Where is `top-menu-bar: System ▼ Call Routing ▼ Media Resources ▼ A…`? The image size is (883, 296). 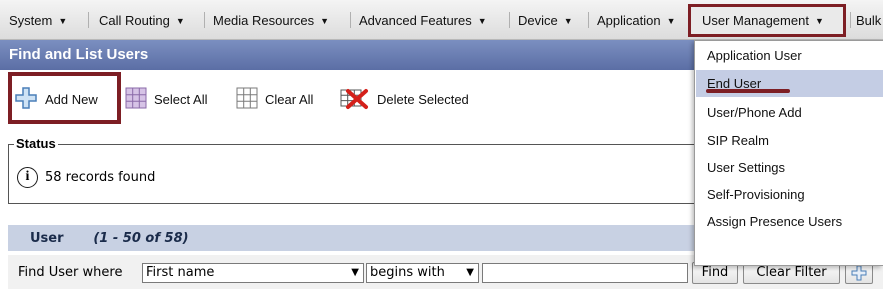
top-menu-bar: System ▼ Call Routing ▼ Media Resources ▼ A… is located at coordinates (441, 20).